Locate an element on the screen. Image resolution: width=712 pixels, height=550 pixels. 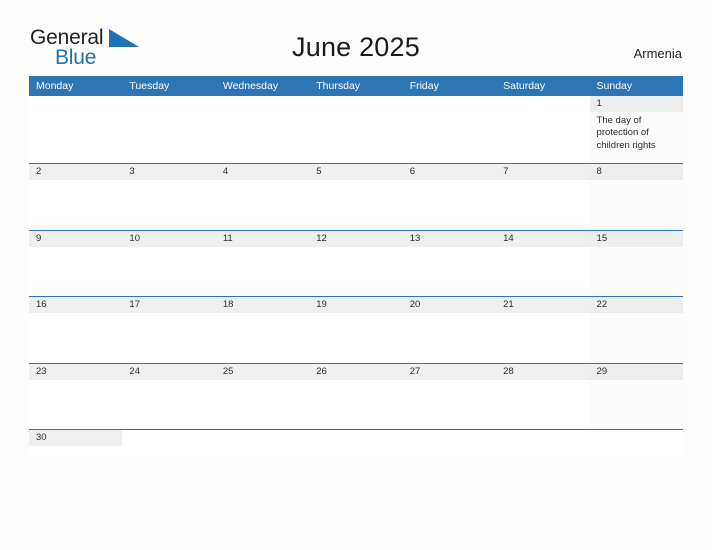
day-number: 26 is located at coordinates (356, 371).